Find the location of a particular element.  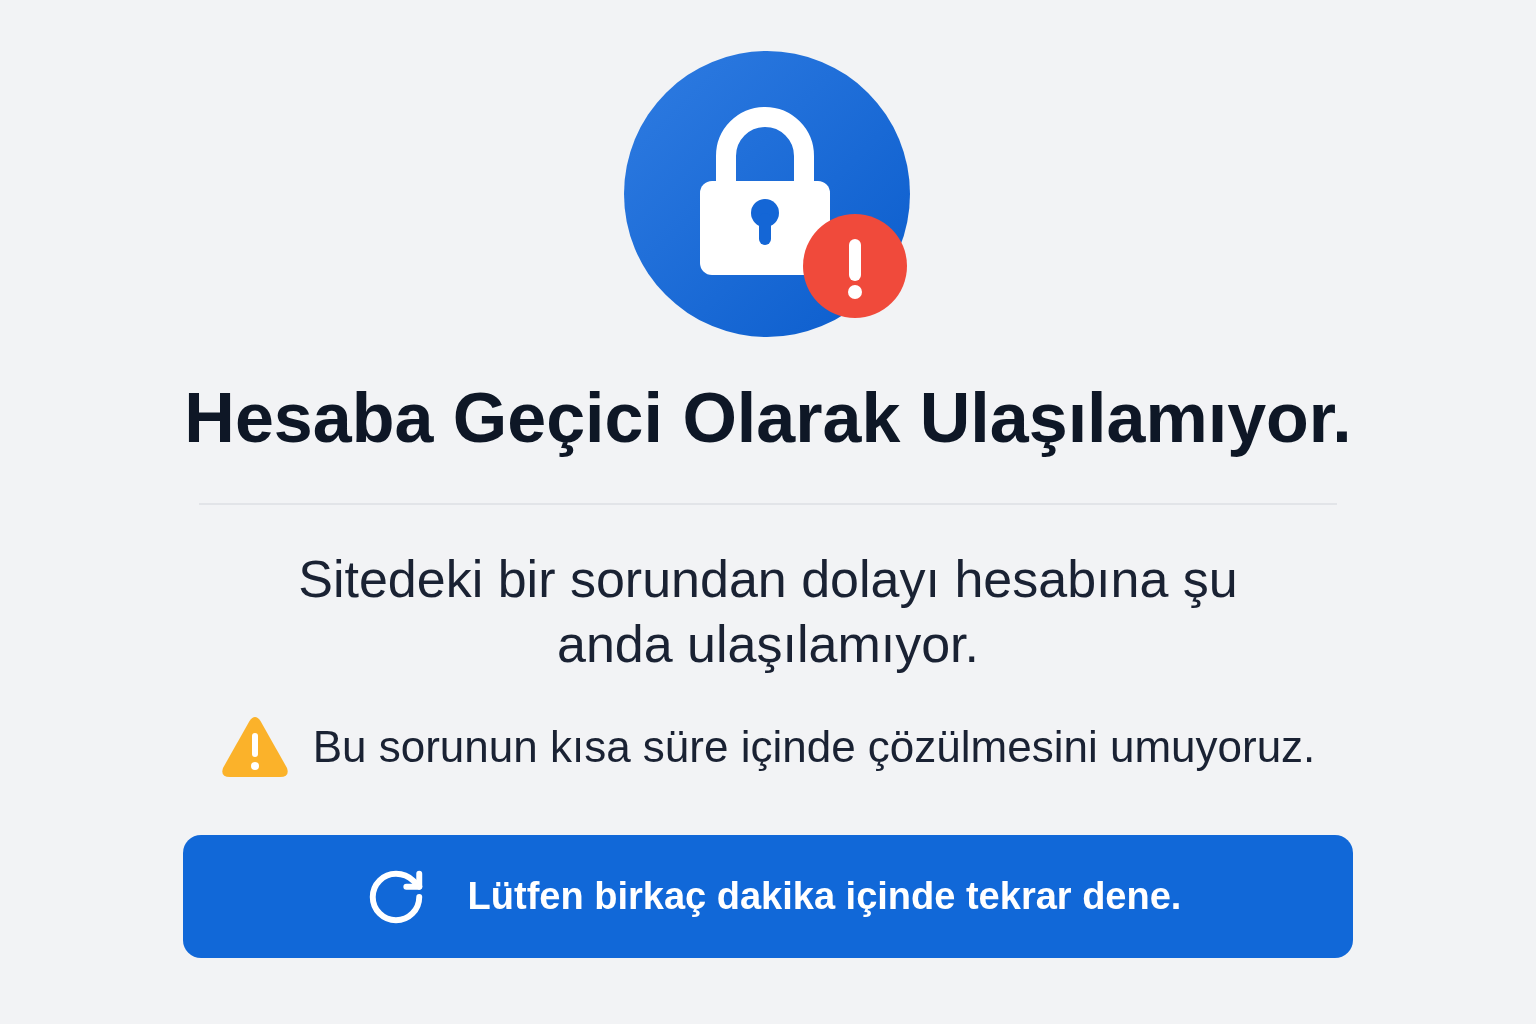

padlock-alert-icon is located at coordinates (767, 194).